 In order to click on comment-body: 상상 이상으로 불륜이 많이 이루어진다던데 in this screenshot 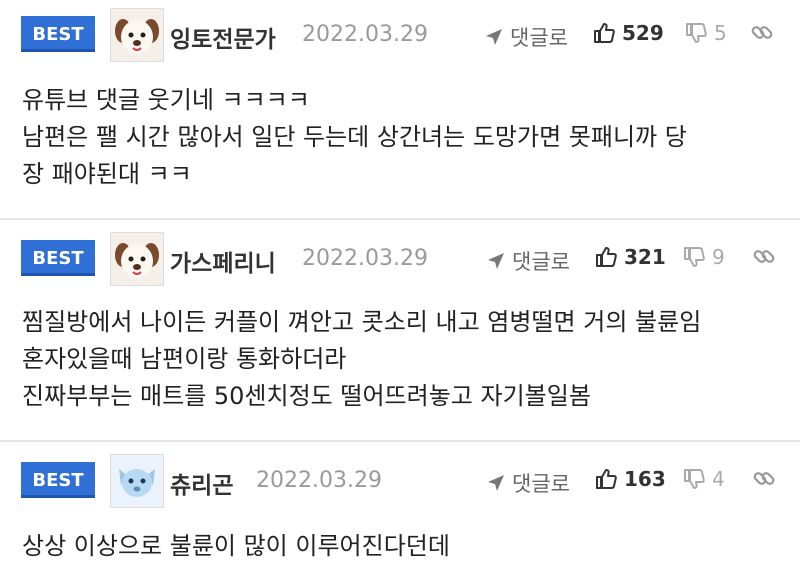, I will do `click(236, 546)`.